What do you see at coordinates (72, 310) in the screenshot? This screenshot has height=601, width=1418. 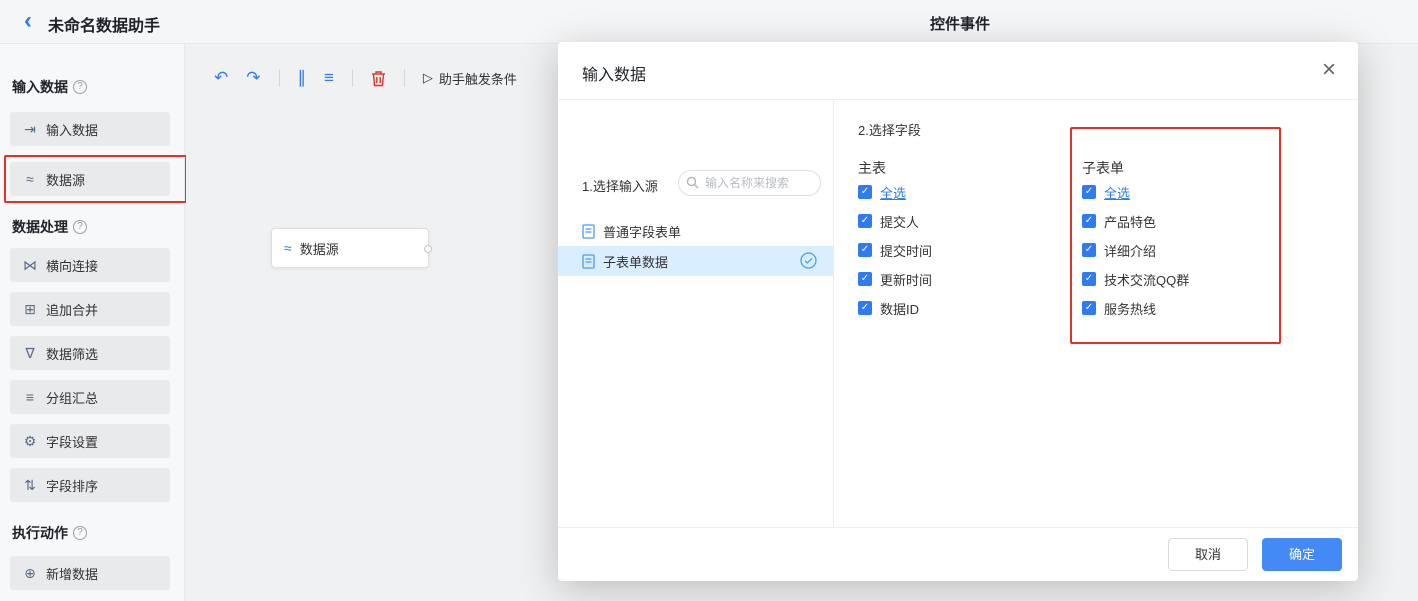 I see `sidebar-item-label: 追加合并` at bounding box center [72, 310].